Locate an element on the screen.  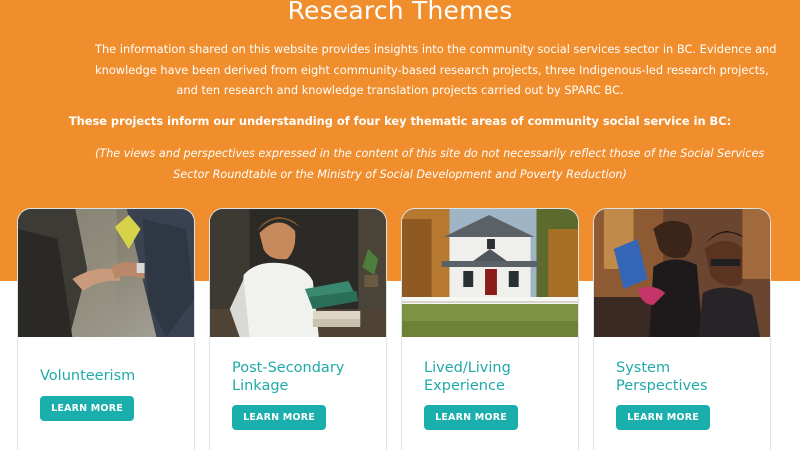
theme-card-post-secondary-linkage: Post-Secondary Linkage LEARN MORE is located at coordinates (298, 329).